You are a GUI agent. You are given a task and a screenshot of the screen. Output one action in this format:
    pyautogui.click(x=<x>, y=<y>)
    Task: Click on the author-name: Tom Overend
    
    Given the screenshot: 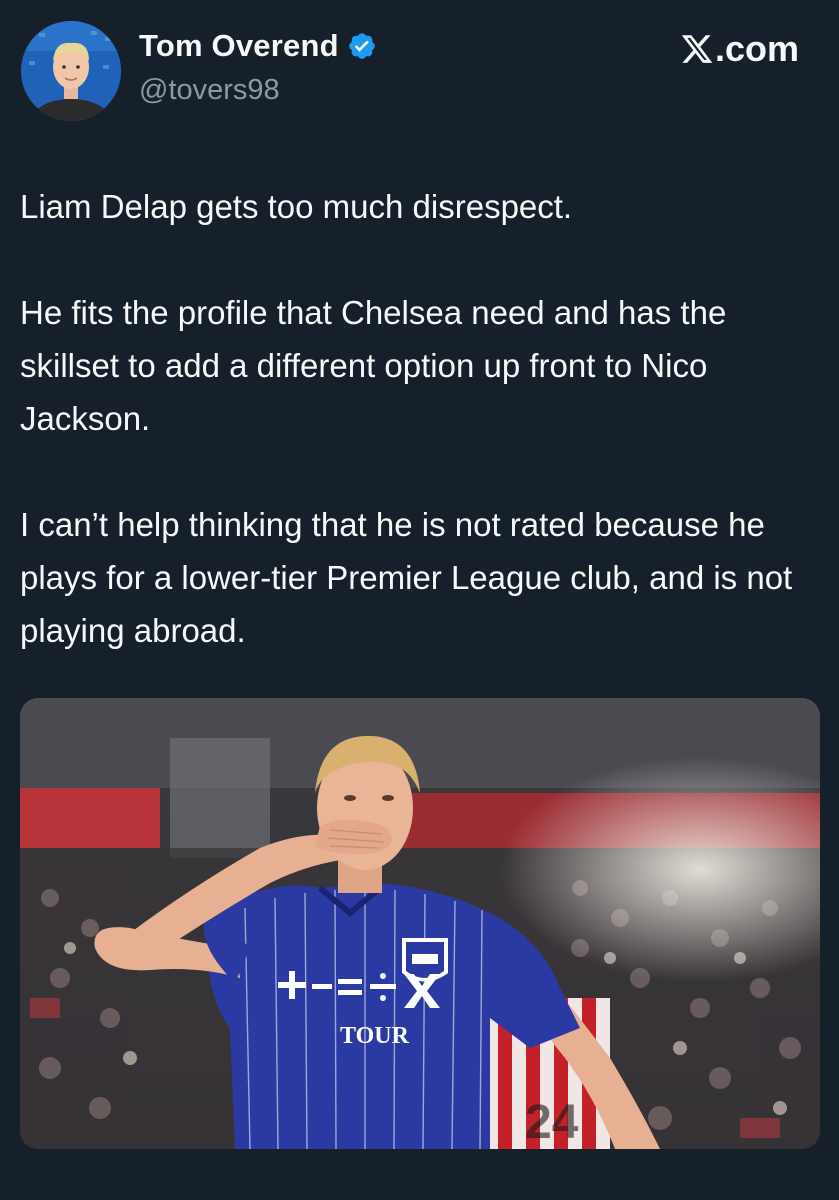 What is the action you would take?
    pyautogui.click(x=239, y=46)
    